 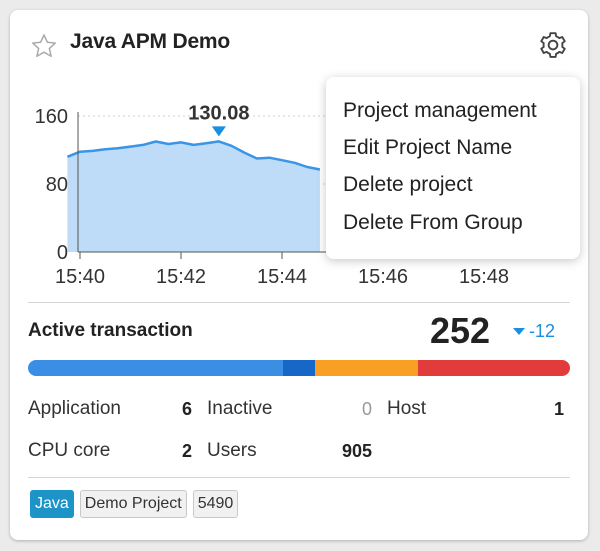 I want to click on chart-area, so click(x=193, y=196).